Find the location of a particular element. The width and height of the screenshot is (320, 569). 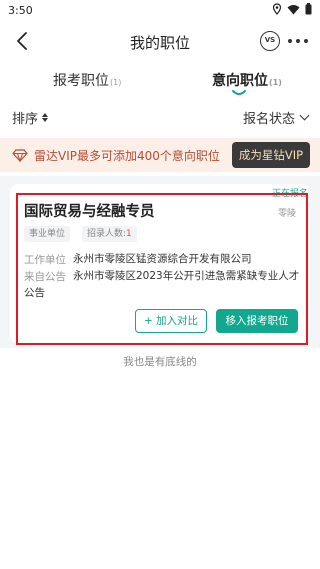

registration-status-filter: 报名状态 is located at coordinates (276, 117).